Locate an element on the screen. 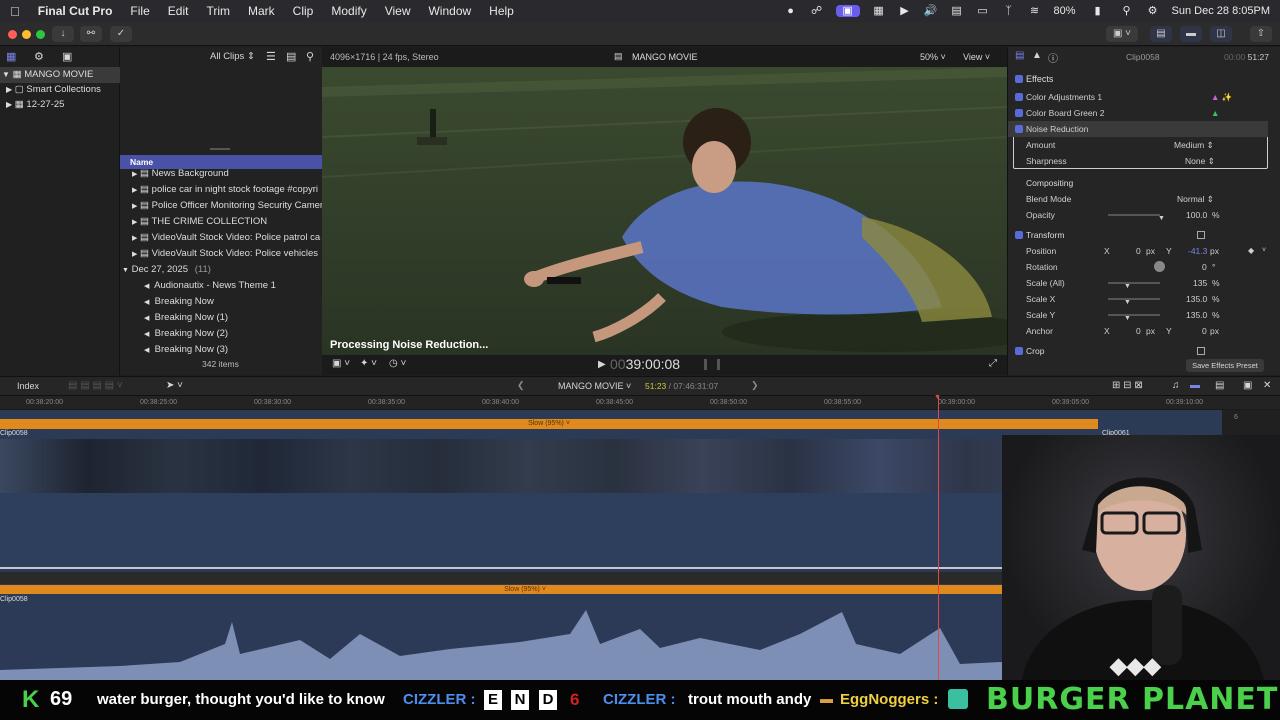  zoom-tools-icons: ⊞ ⊟ ⊠ is located at coordinates (1127, 385).